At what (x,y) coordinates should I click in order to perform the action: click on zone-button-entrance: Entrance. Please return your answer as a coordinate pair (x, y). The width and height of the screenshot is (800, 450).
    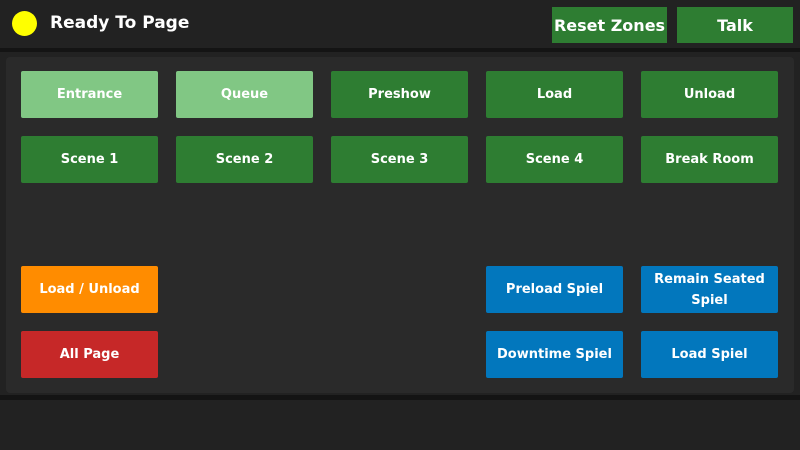
    Looking at the image, I should click on (89, 94).